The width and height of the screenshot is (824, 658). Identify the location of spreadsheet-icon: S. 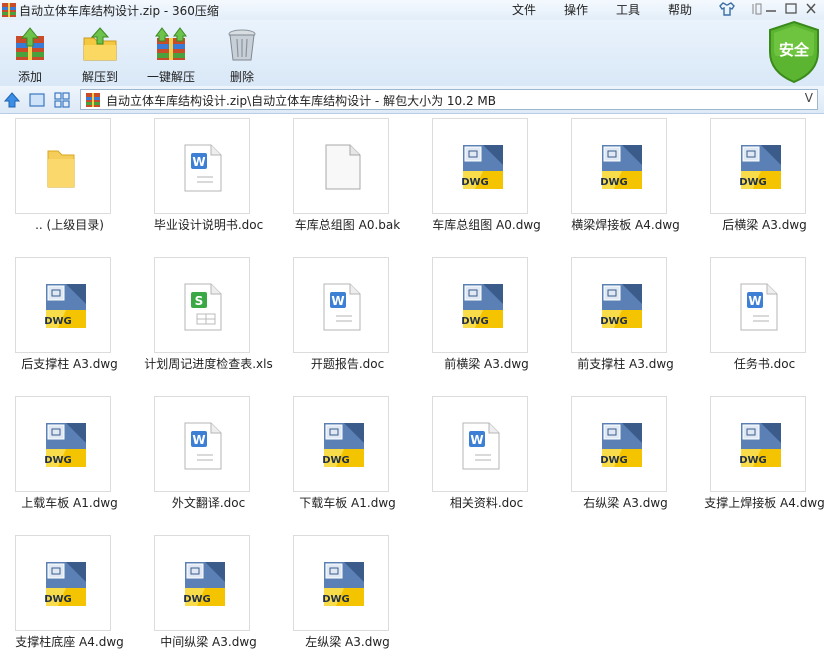
(202, 305).